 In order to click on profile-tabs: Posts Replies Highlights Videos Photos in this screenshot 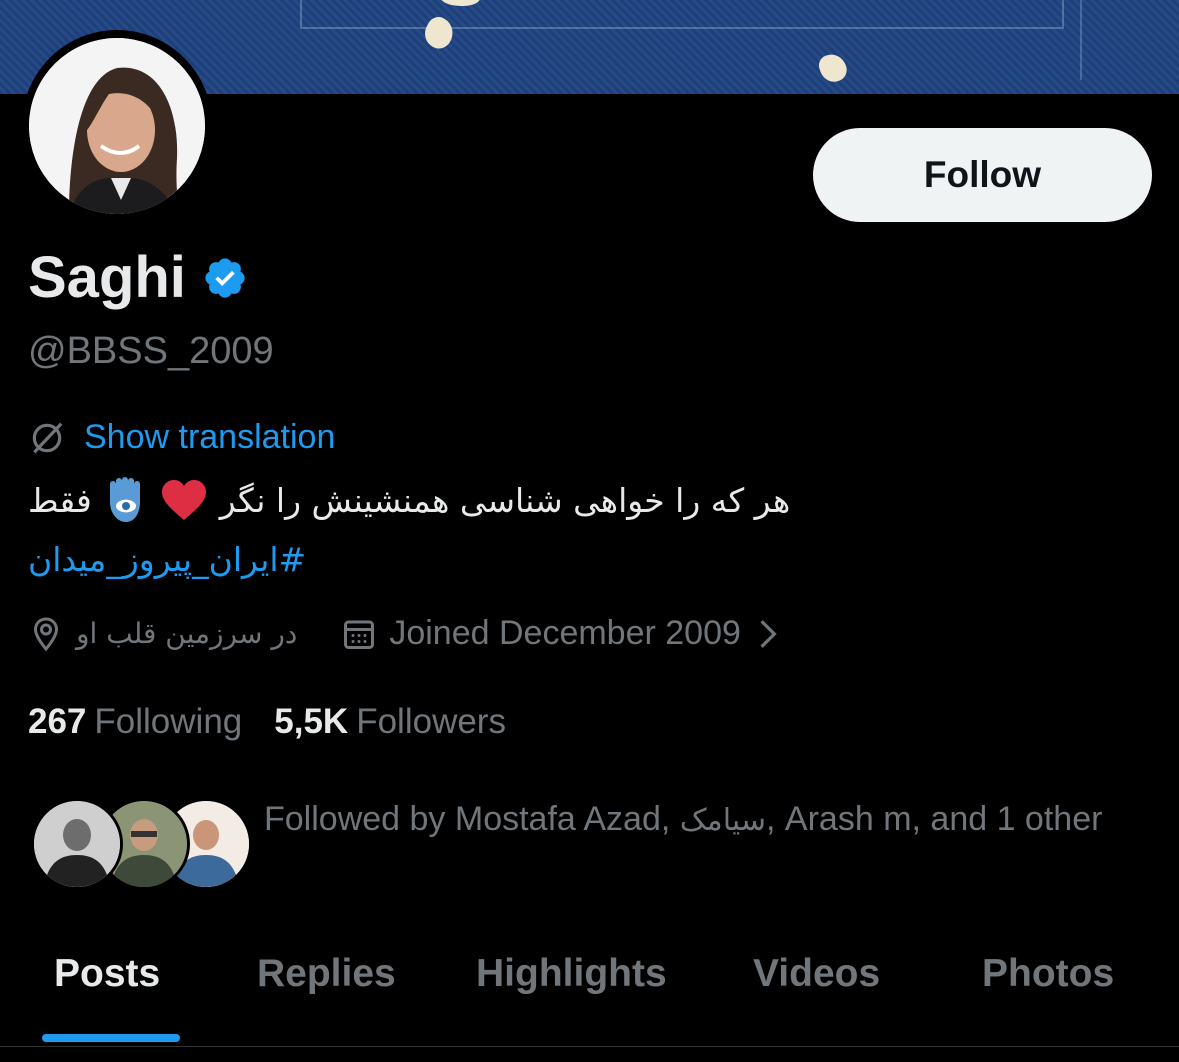, I will do `click(589, 1000)`.